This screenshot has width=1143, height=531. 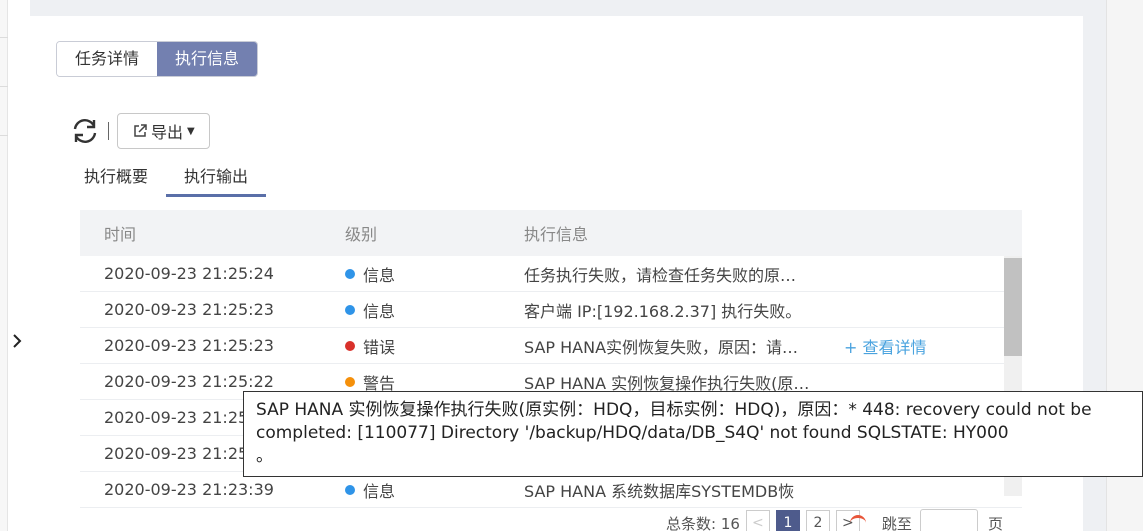 I want to click on view-segment-control: 任务详情 执行信息, so click(x=157, y=59).